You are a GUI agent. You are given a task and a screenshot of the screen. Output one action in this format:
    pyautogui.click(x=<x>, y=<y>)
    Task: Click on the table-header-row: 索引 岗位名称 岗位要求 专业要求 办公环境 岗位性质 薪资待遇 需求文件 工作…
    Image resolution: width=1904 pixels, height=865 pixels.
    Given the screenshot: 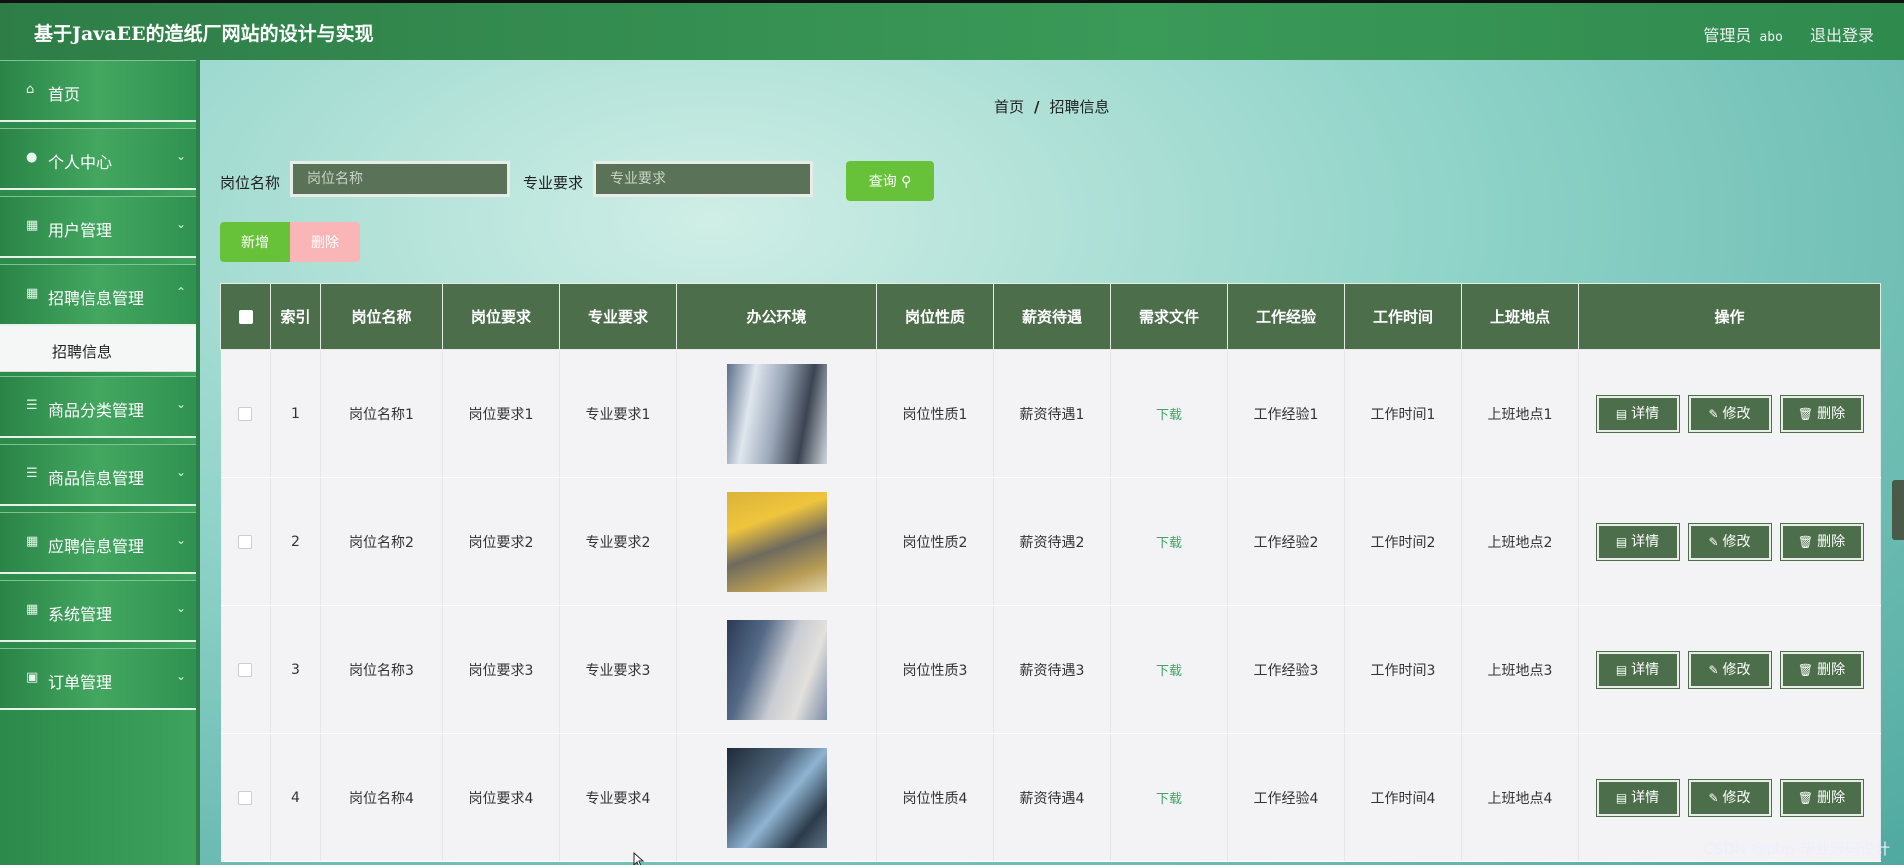 What is the action you would take?
    pyautogui.click(x=1050, y=316)
    